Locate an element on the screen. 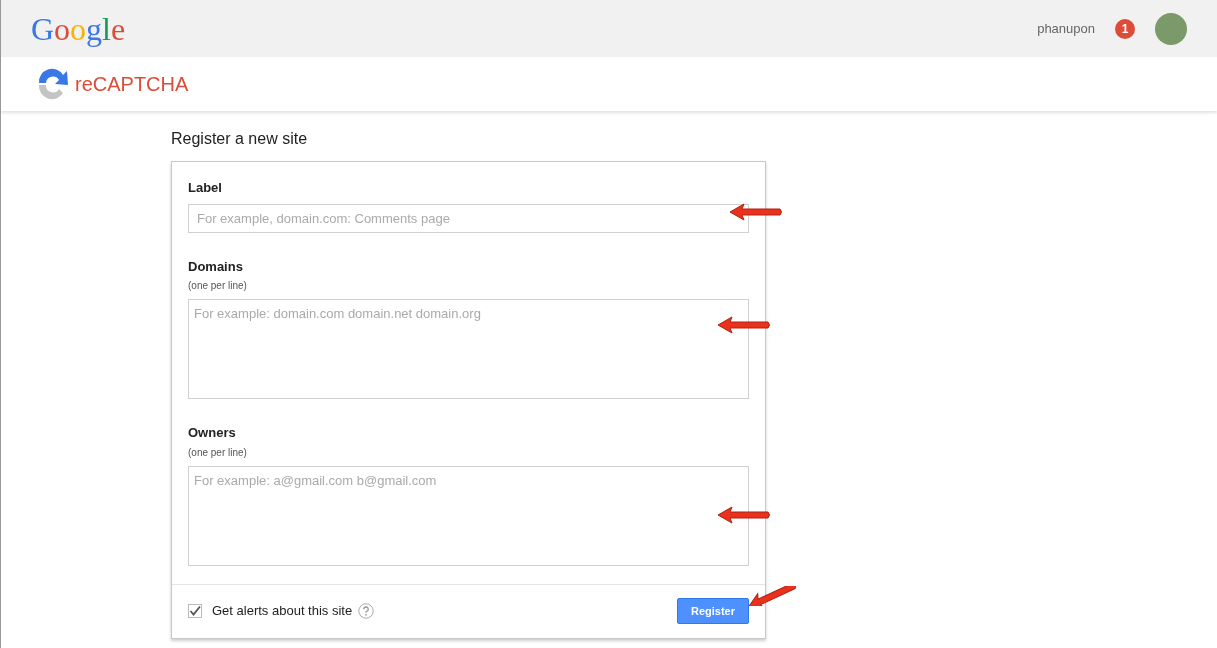  username: phanupon is located at coordinates (1066, 28).